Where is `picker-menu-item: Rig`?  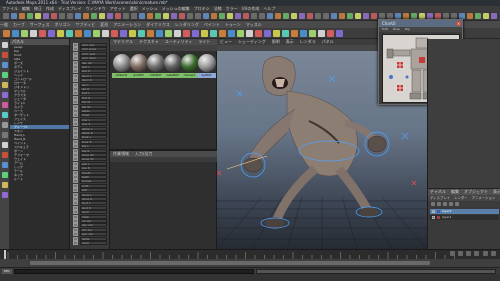 picker-menu-item: Rig is located at coordinates (407, 29).